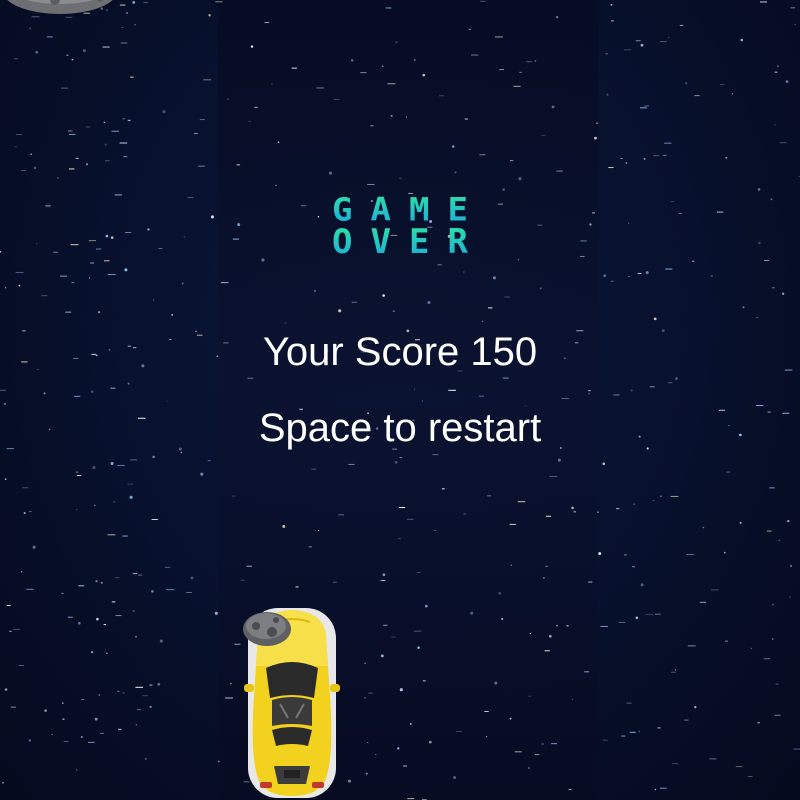 The height and width of the screenshot is (800, 800). I want to click on asteroid-icon, so click(60, 7).